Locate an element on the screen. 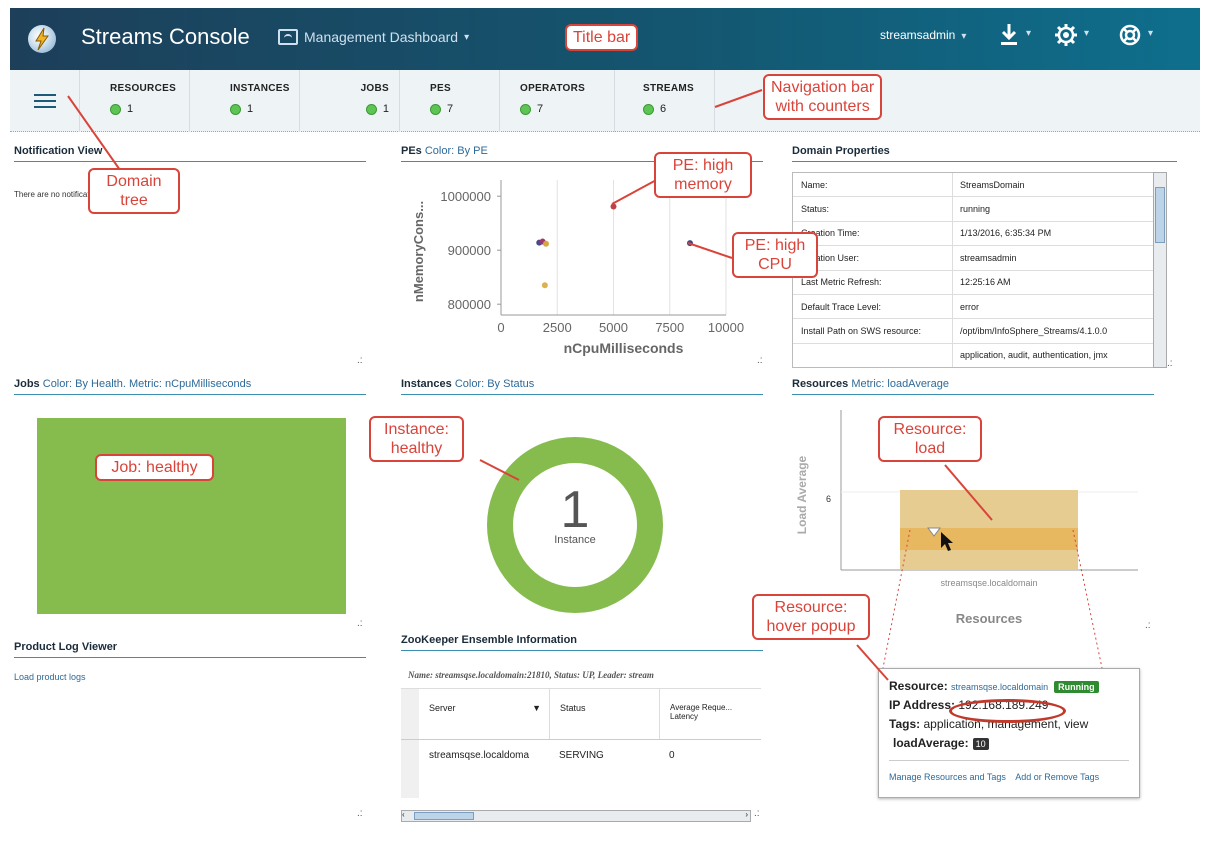 This screenshot has width=1215, height=850. property-key: Status: is located at coordinates (873, 209).